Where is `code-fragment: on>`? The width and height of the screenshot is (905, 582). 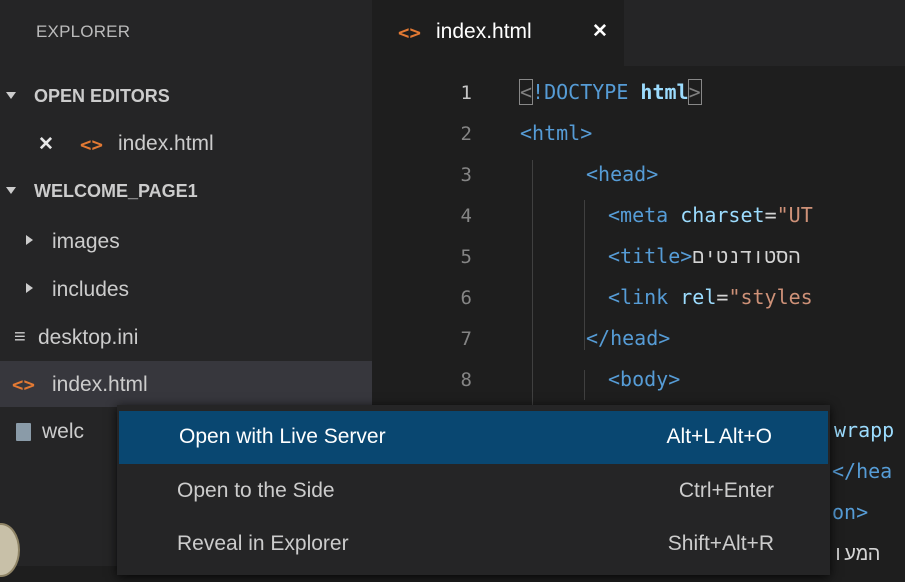 code-fragment: on> is located at coordinates (850, 512).